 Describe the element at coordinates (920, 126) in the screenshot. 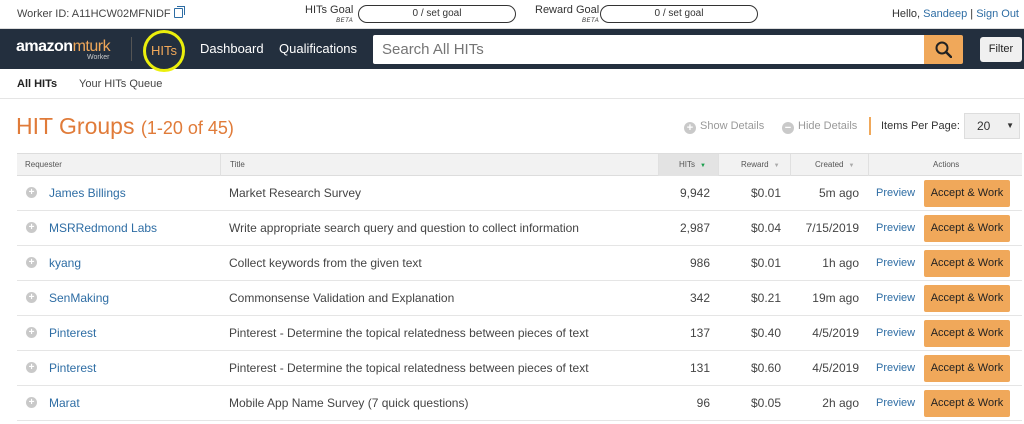

I see `items-per-page-label: Items Per Page:` at that location.